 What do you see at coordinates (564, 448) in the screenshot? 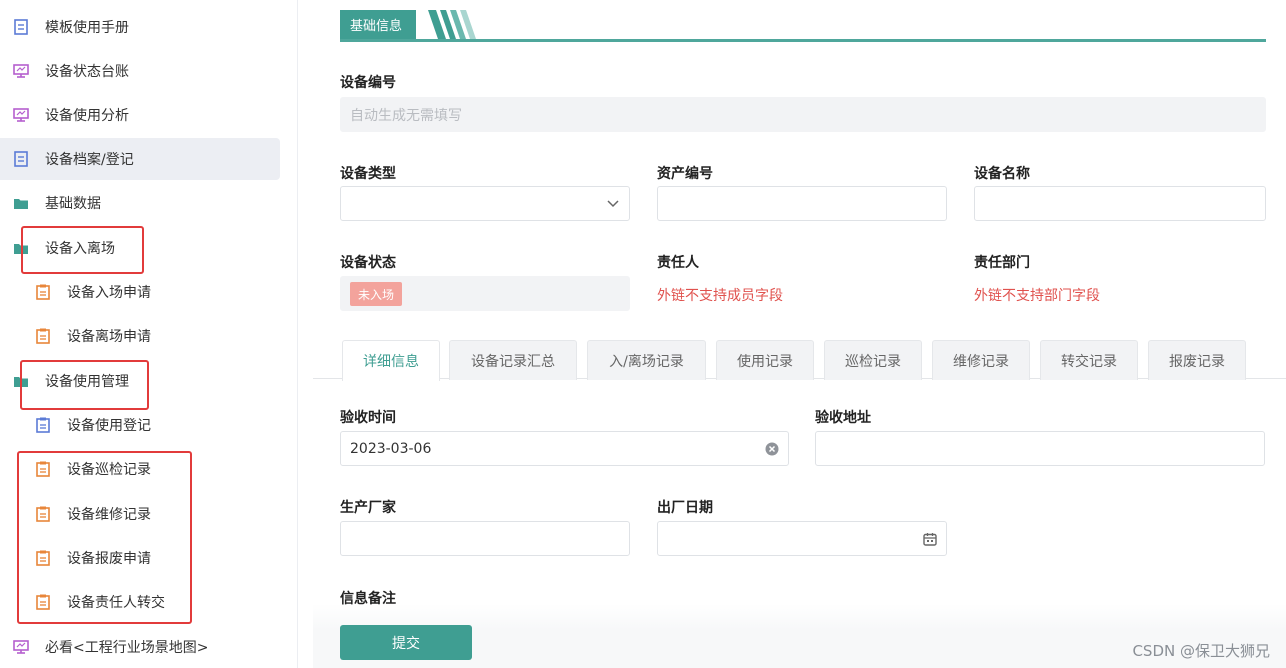
I see `accept-time-input: 2023-03-06` at bounding box center [564, 448].